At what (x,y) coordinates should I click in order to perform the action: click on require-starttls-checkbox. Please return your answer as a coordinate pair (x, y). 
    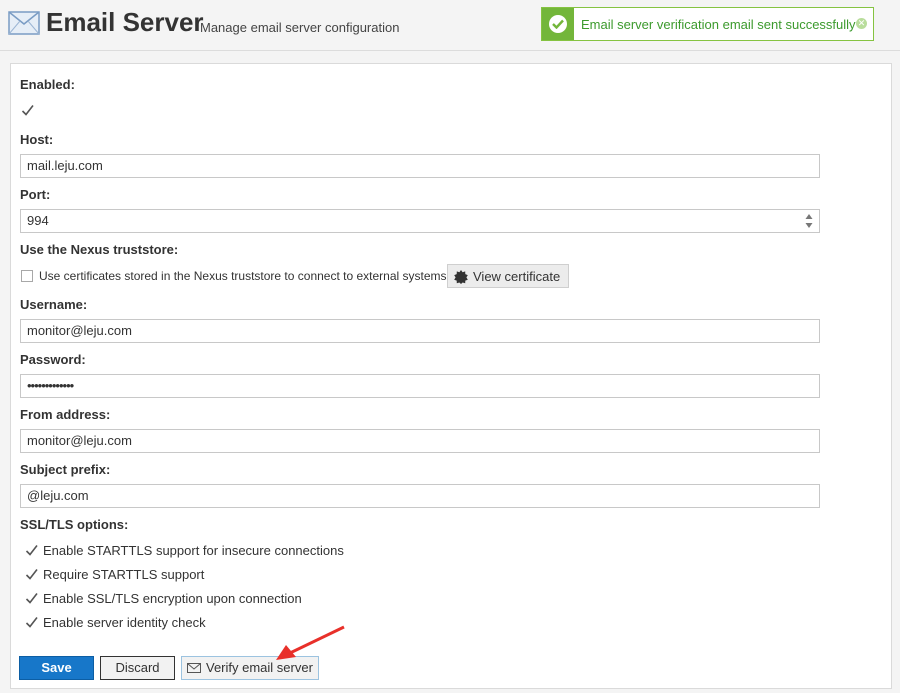
    Looking at the image, I should click on (31, 574).